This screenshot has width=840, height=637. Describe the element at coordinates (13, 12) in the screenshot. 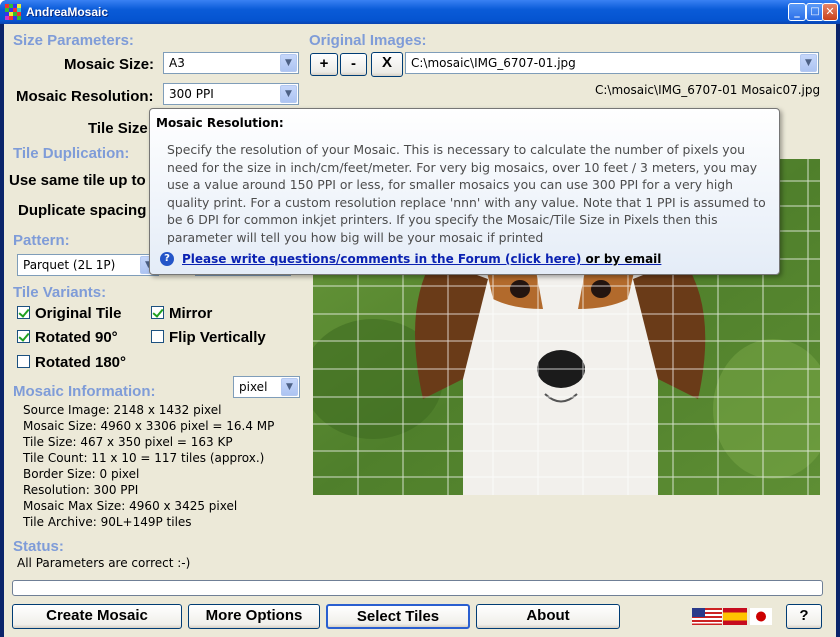

I see `app-mosaic-icon` at that location.